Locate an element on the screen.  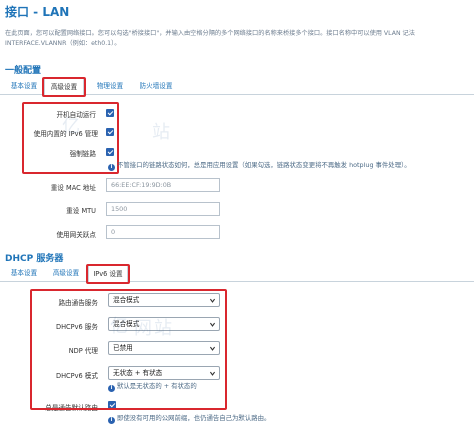
watermark: 网站 is located at coordinates (154, 328).